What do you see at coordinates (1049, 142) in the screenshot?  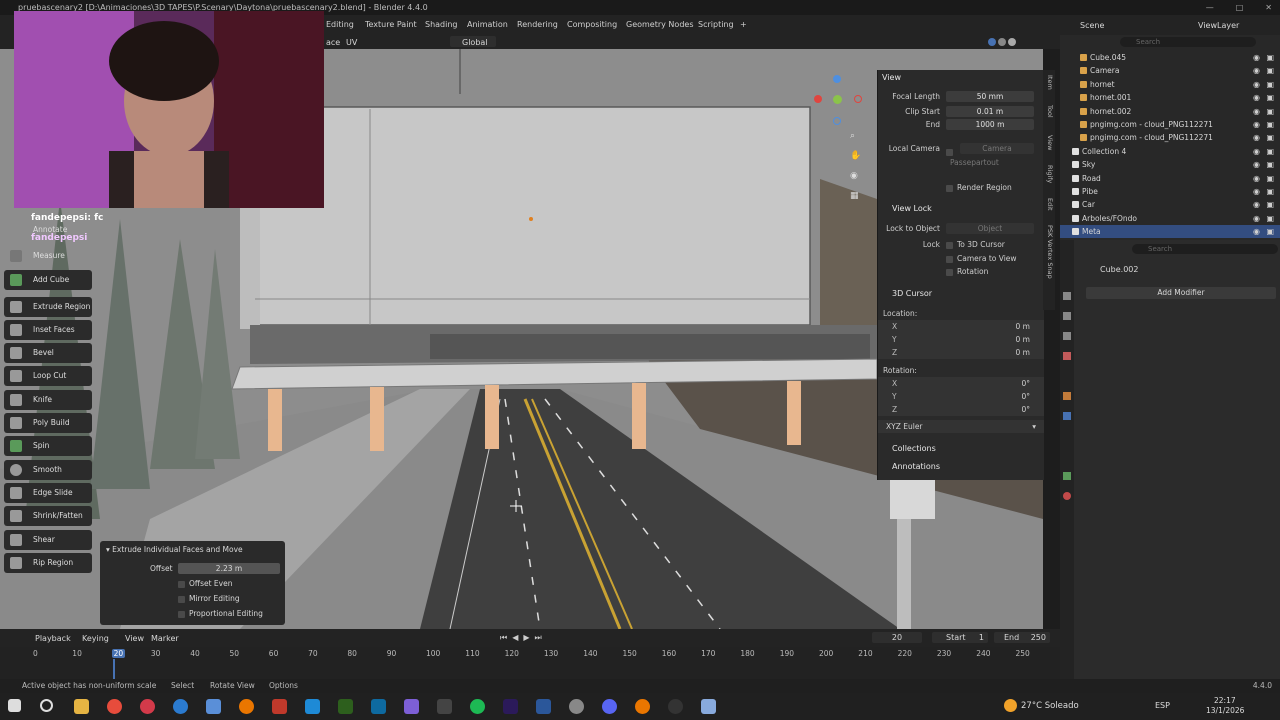 I see `tab-view: View` at bounding box center [1049, 142].